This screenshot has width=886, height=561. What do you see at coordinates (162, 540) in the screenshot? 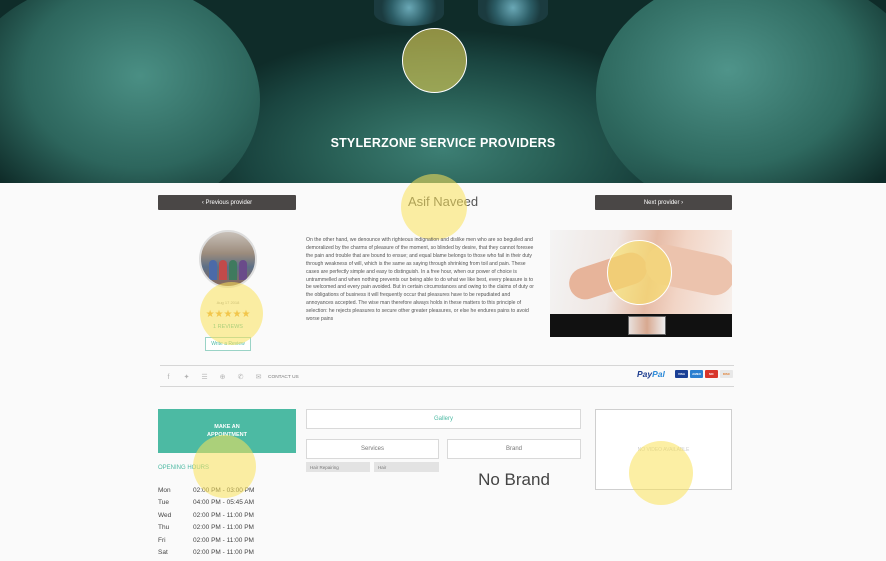
I see `hours-day: Fri` at bounding box center [162, 540].